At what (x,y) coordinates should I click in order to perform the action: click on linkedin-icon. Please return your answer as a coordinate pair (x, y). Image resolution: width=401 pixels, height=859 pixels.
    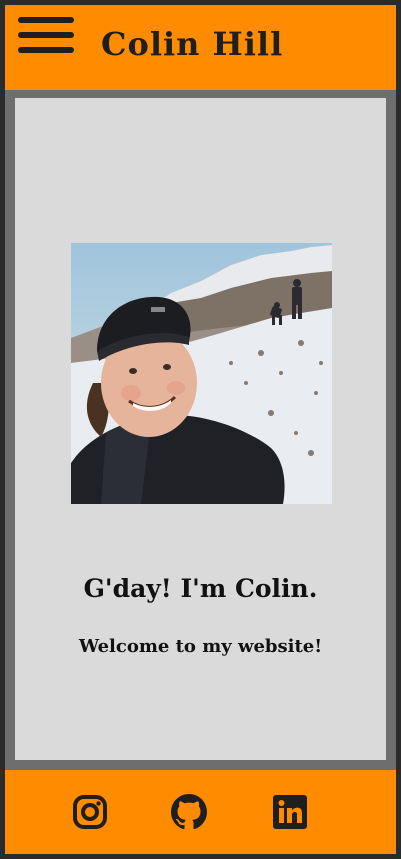
    Looking at the image, I should click on (290, 812).